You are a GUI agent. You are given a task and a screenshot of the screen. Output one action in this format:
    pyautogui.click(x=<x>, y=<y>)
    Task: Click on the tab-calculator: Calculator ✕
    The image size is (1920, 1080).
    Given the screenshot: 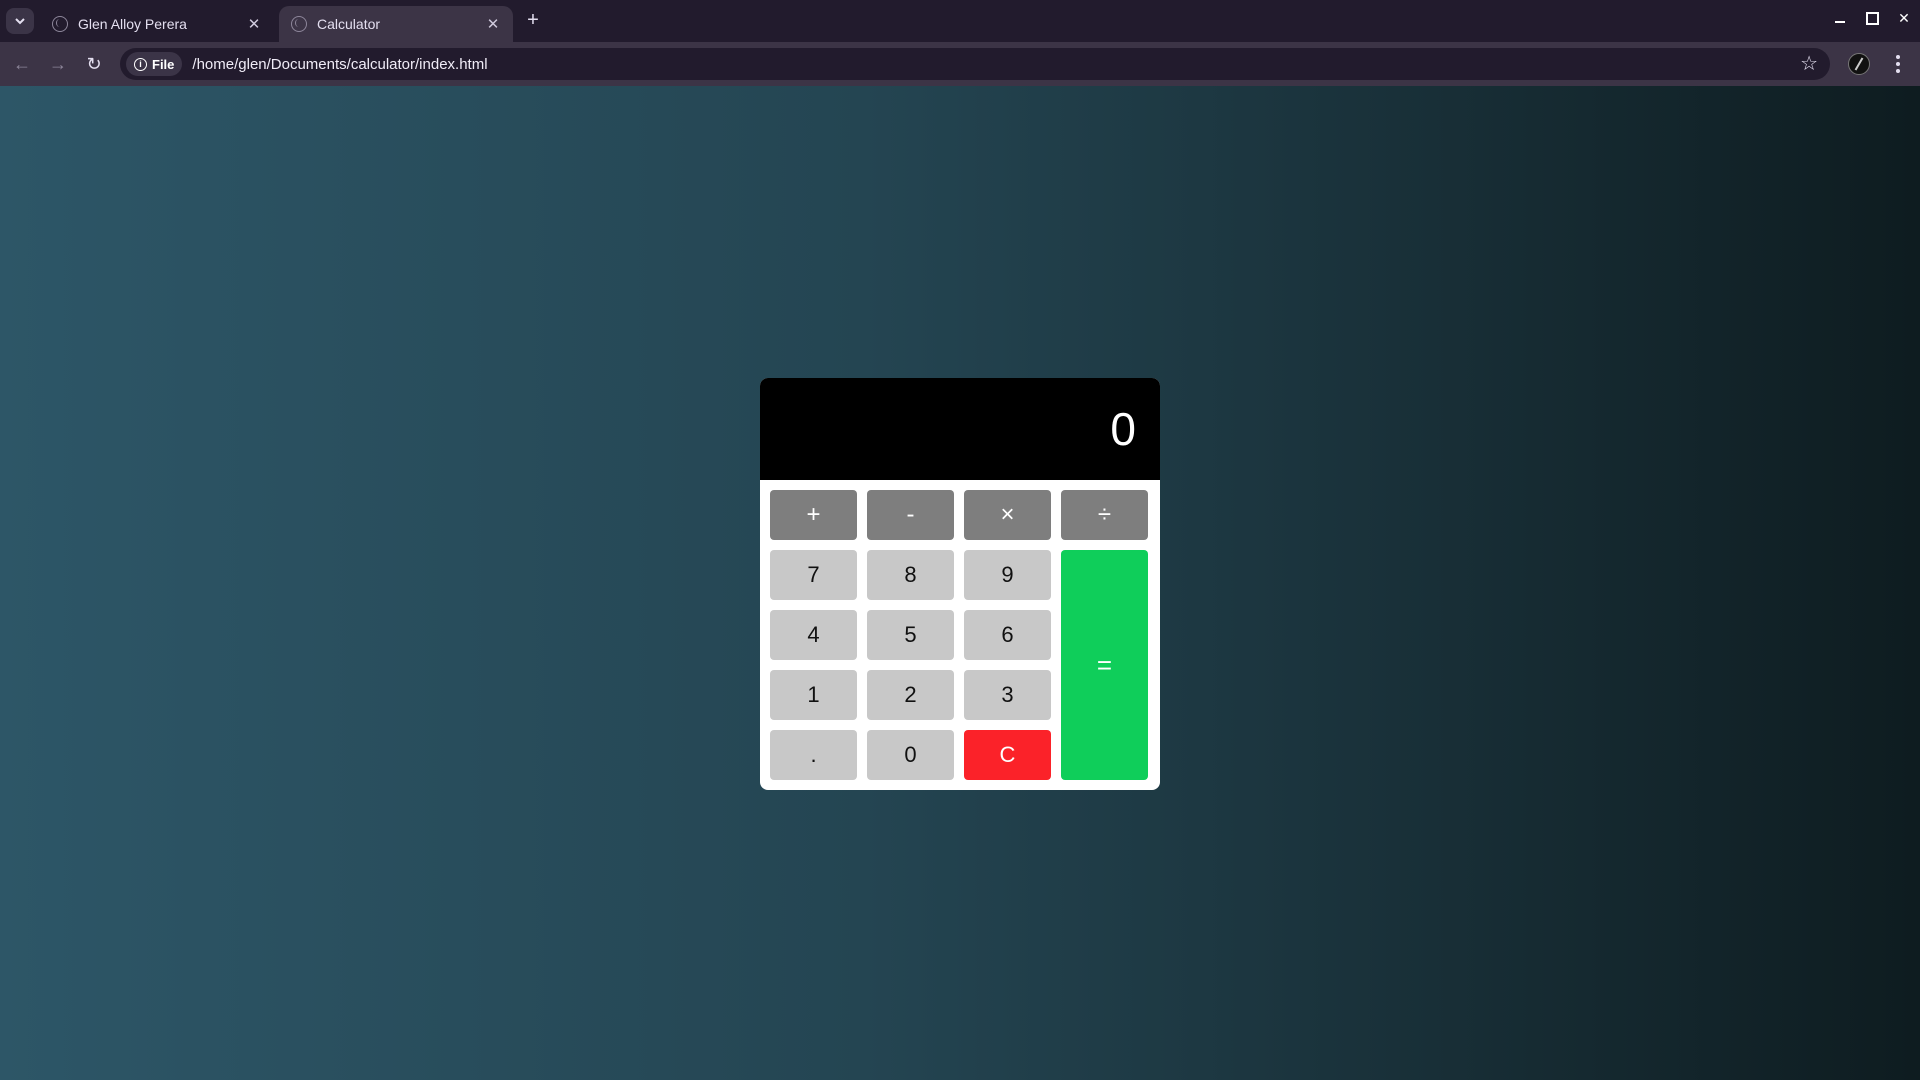 What is the action you would take?
    pyautogui.click(x=396, y=24)
    